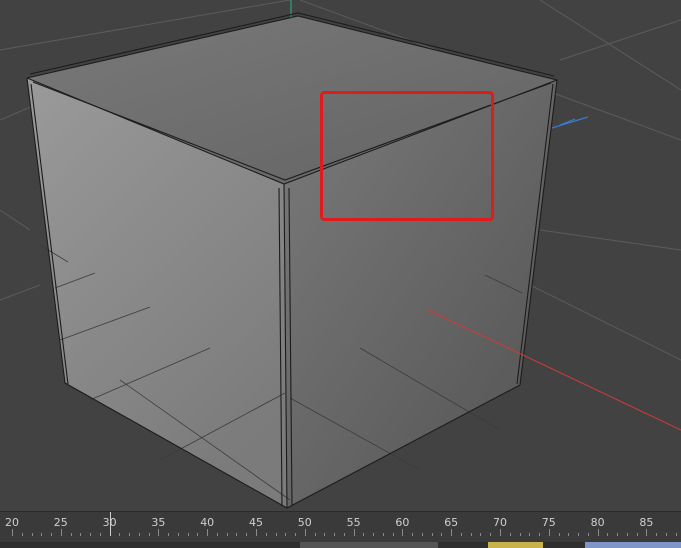 Image resolution: width=681 pixels, height=548 pixels. What do you see at coordinates (500, 522) in the screenshot?
I see `timeline-tick-label: 70` at bounding box center [500, 522].